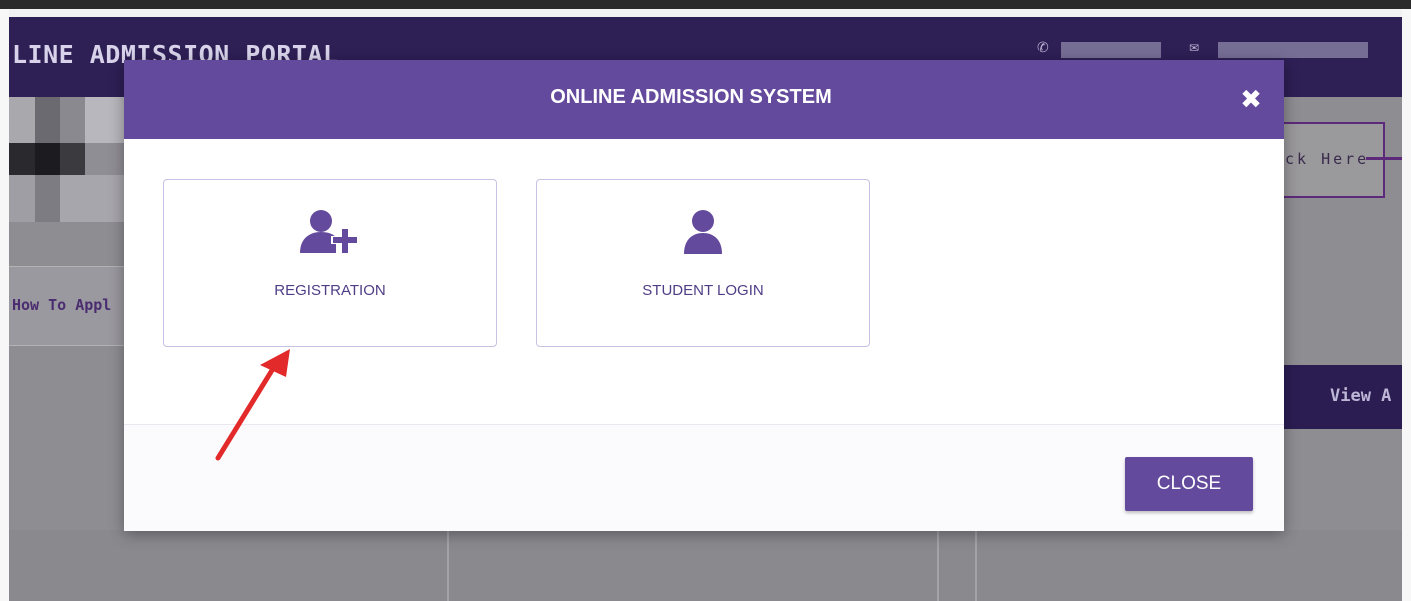  Describe the element at coordinates (330, 263) in the screenshot. I see `registration-card: REGISTRATION` at that location.